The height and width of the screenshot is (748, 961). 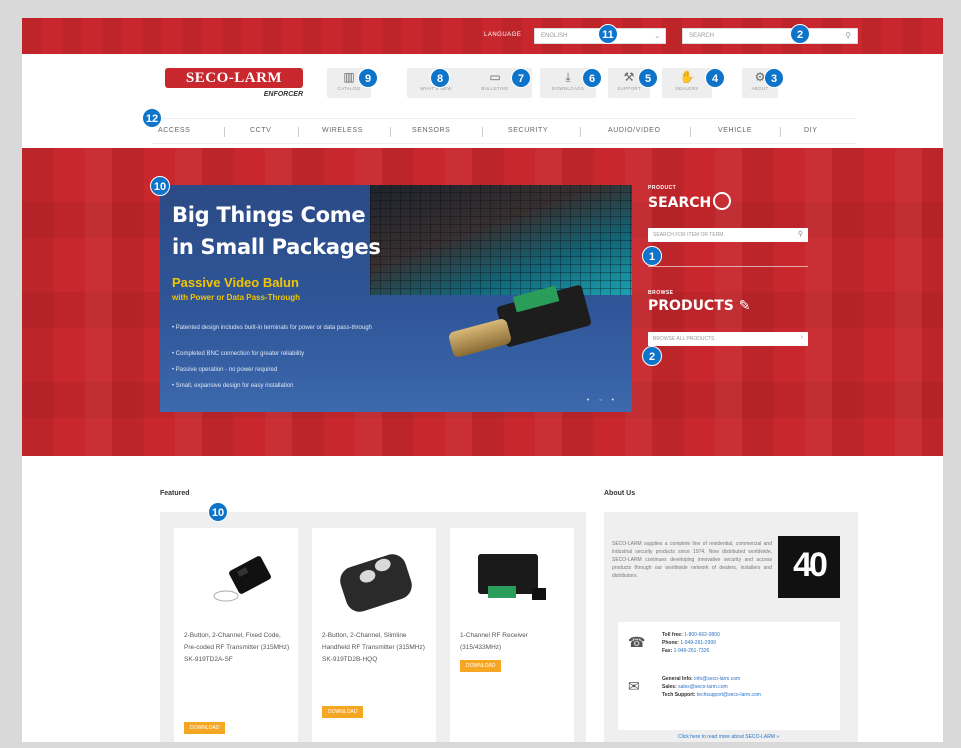 I want to click on product-search-input: SEARCH FOR ITEM OR TERM ⚲, so click(x=728, y=235).